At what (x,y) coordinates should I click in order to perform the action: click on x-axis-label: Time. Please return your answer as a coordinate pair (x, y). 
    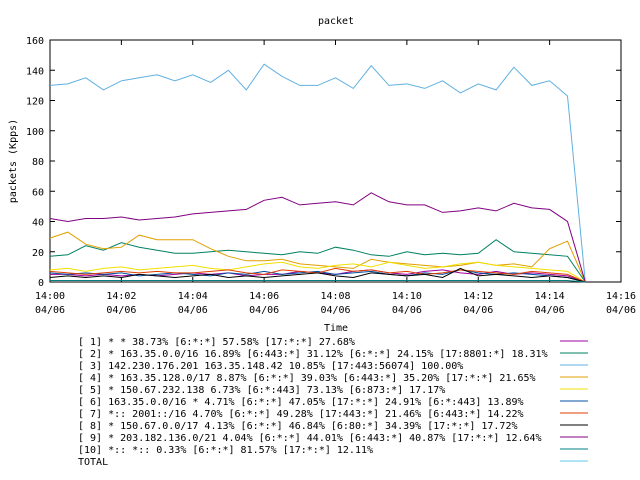
    Looking at the image, I should click on (336, 328).